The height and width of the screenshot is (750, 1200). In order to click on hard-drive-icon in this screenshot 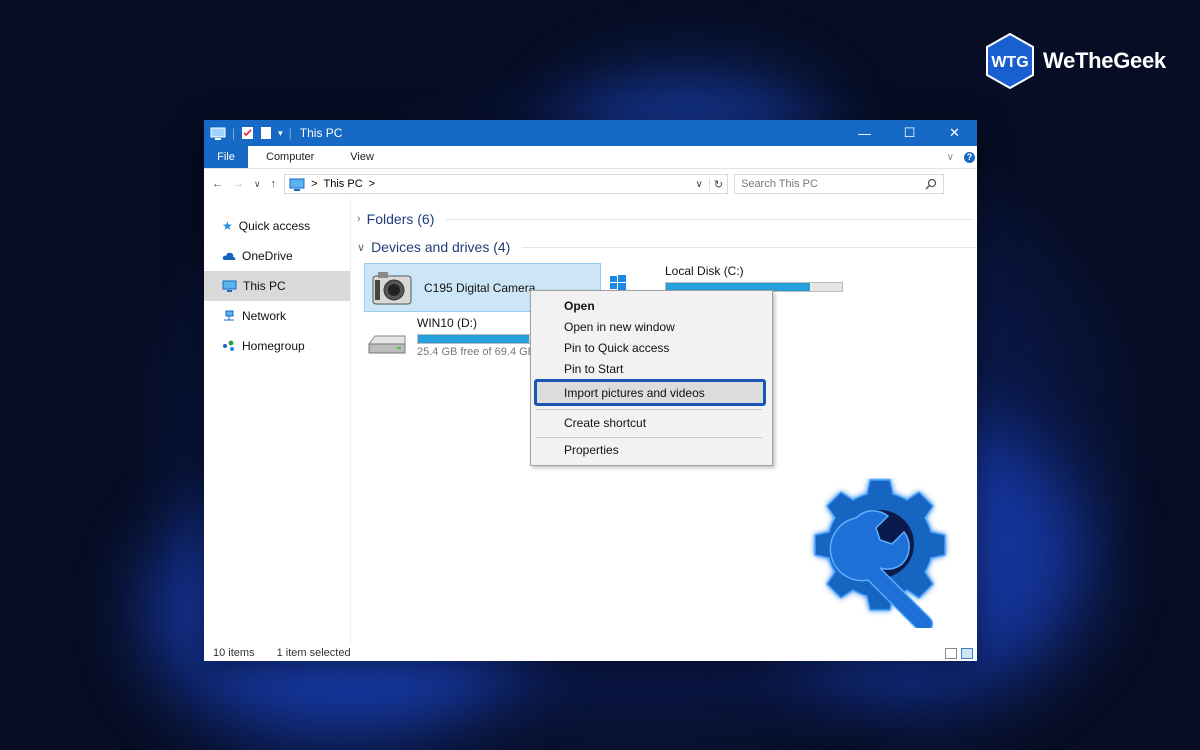, I will do `click(387, 344)`.